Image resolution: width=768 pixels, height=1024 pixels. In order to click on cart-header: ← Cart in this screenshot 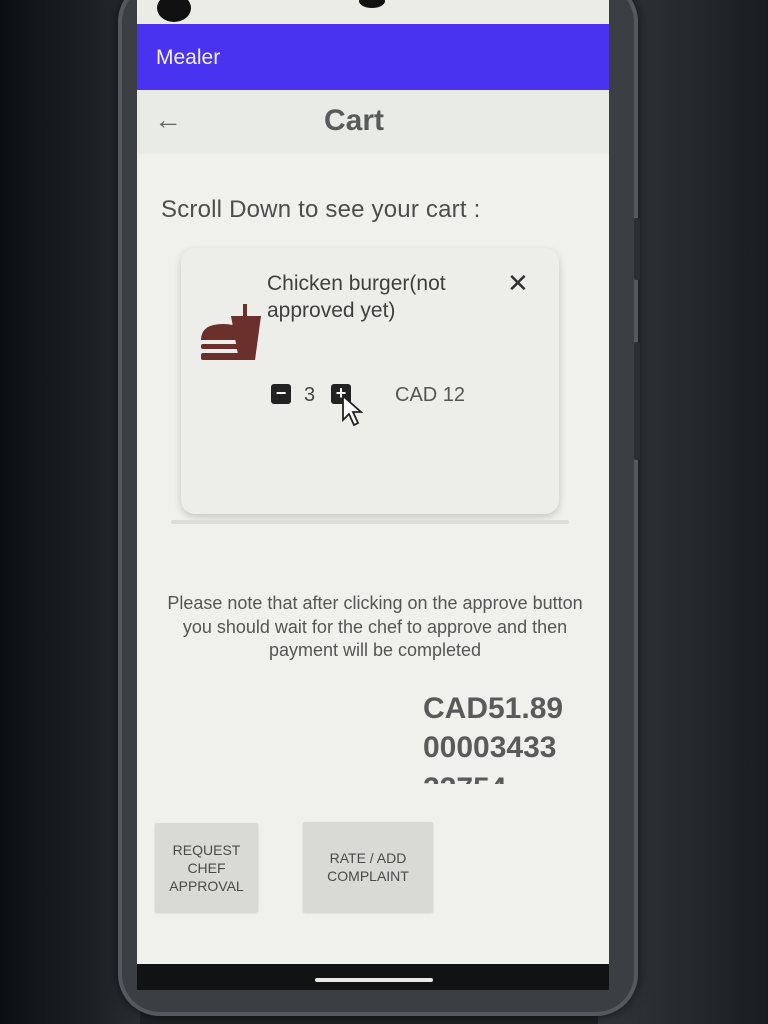, I will do `click(373, 122)`.